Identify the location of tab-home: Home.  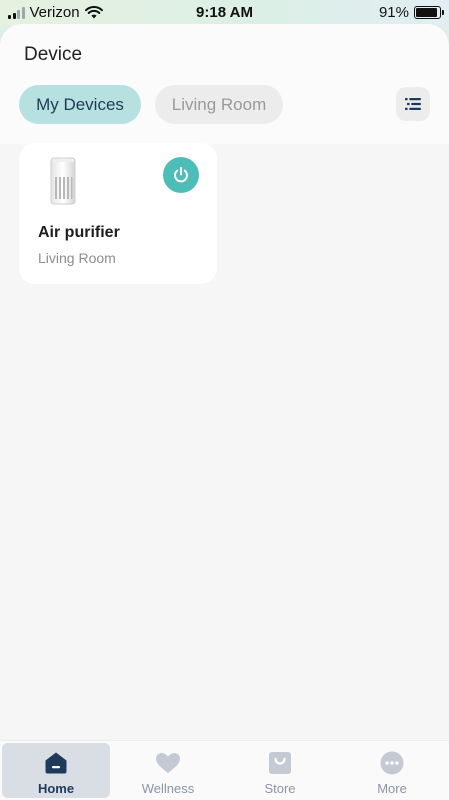
(56, 770).